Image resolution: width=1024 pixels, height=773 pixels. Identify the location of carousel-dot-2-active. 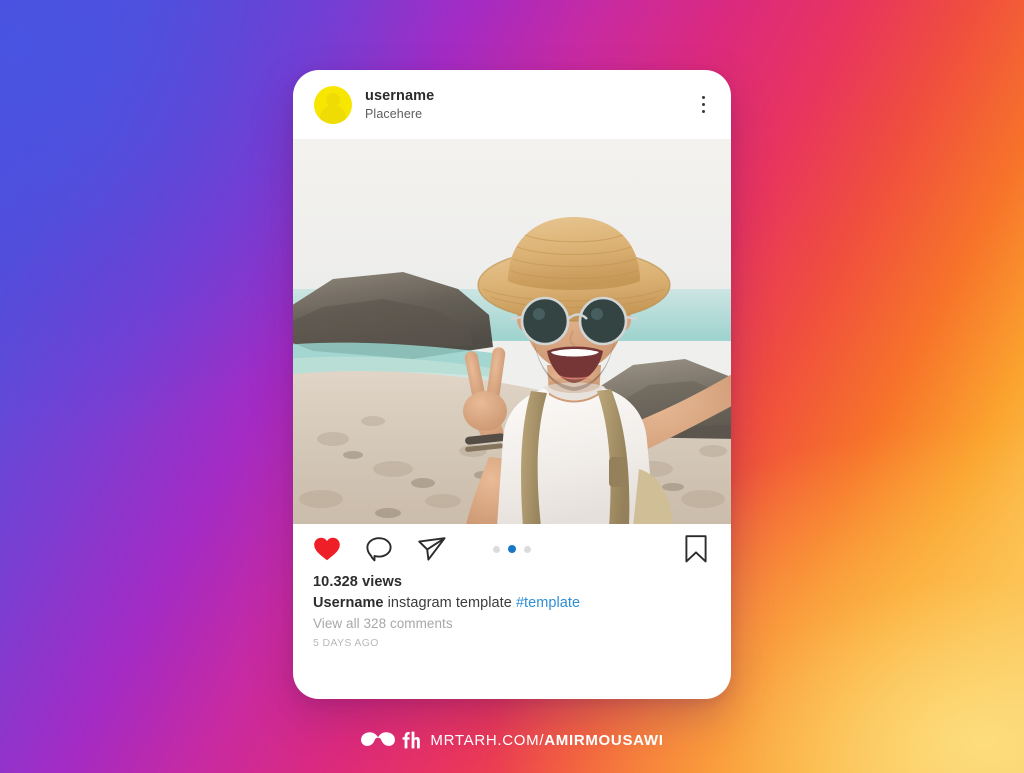
(512, 549).